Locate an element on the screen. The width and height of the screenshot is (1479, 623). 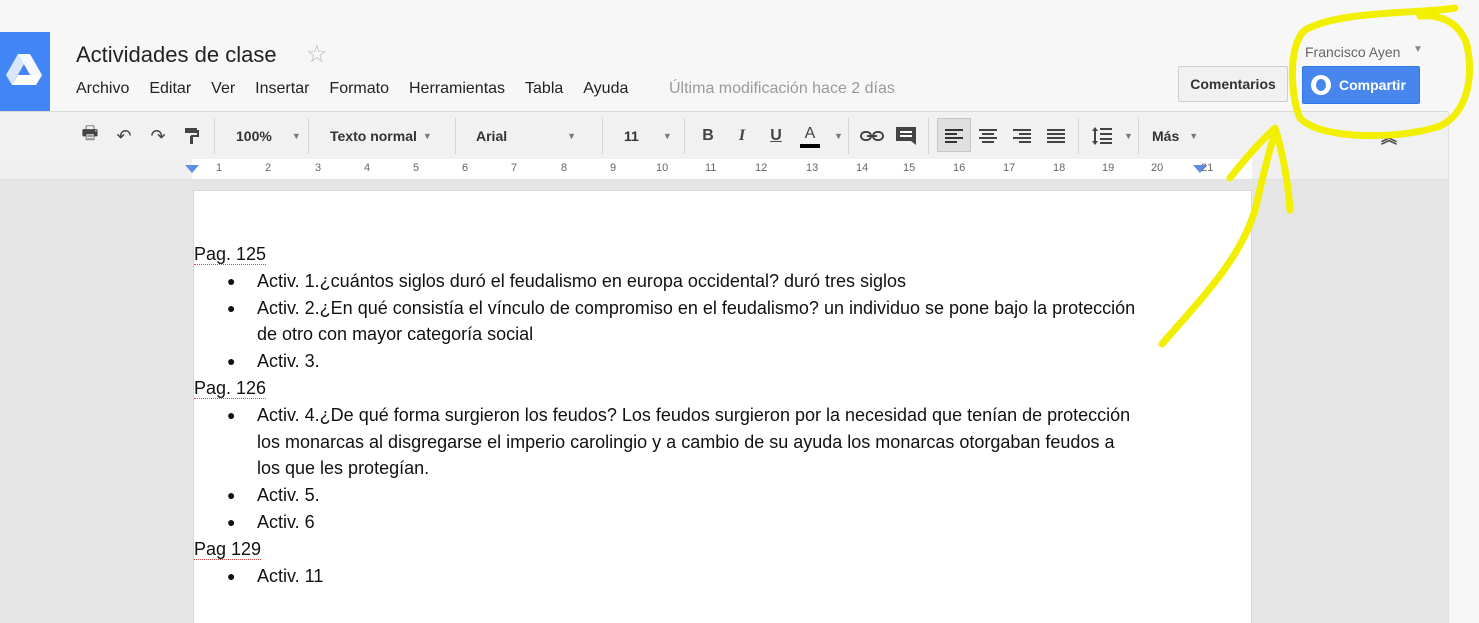
style-select: Texto normal ▼ is located at coordinates (381, 135).